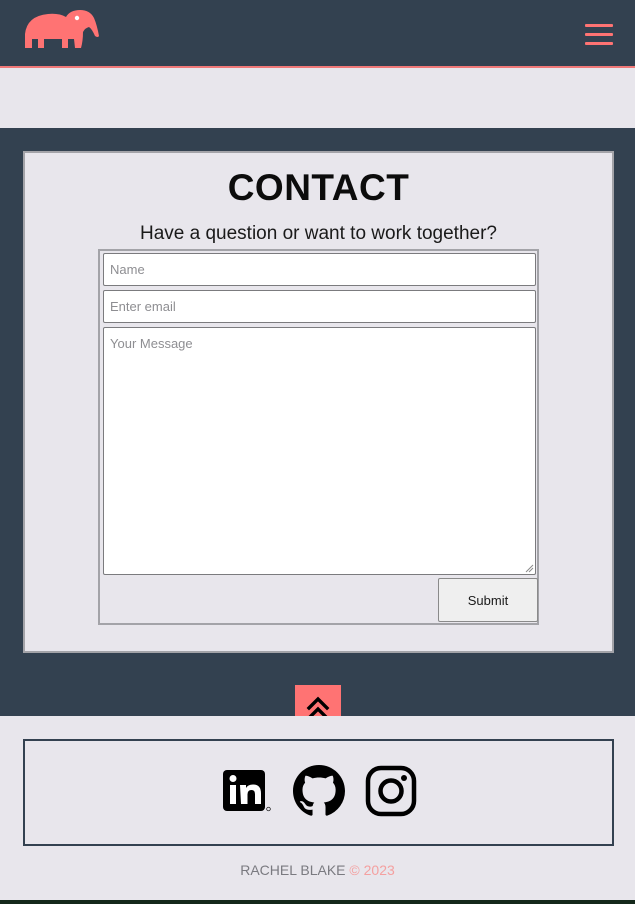 The width and height of the screenshot is (635, 904). What do you see at coordinates (317, 902) in the screenshot?
I see `bottom-edge-strip` at bounding box center [317, 902].